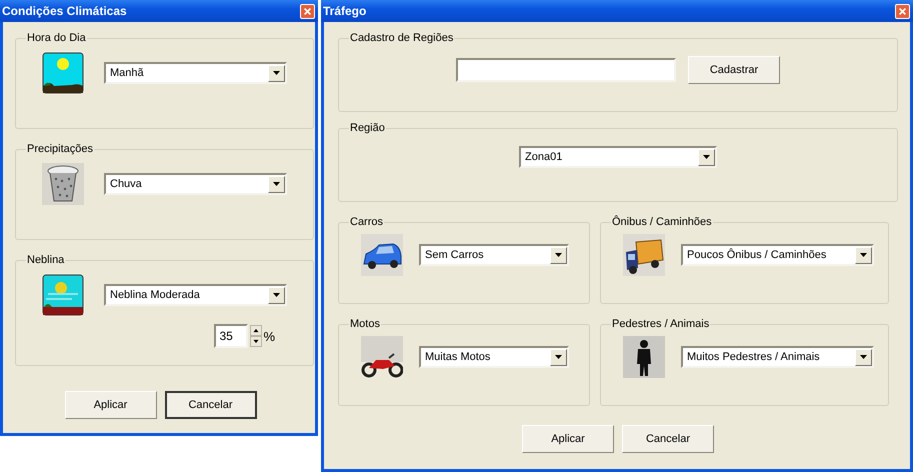 The height and width of the screenshot is (472, 913). Describe the element at coordinates (644, 357) in the screenshot. I see `person-icon` at that location.